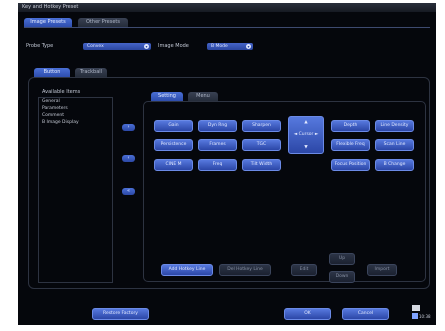 The width and height of the screenshot is (445, 331). Describe the element at coordinates (425, 316) in the screenshot. I see `clock: 10:38` at that location.